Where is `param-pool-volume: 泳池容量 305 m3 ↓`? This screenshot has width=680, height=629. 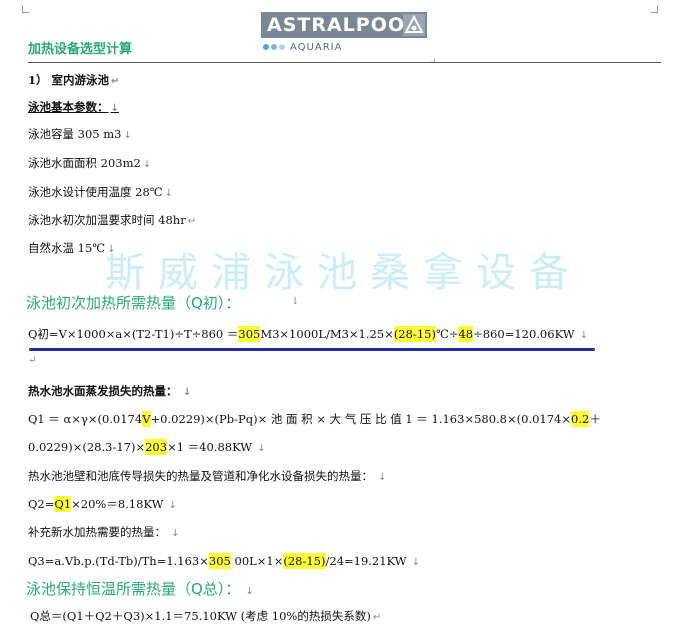 param-pool-volume: 泳池容量 305 m3 ↓ is located at coordinates (80, 134).